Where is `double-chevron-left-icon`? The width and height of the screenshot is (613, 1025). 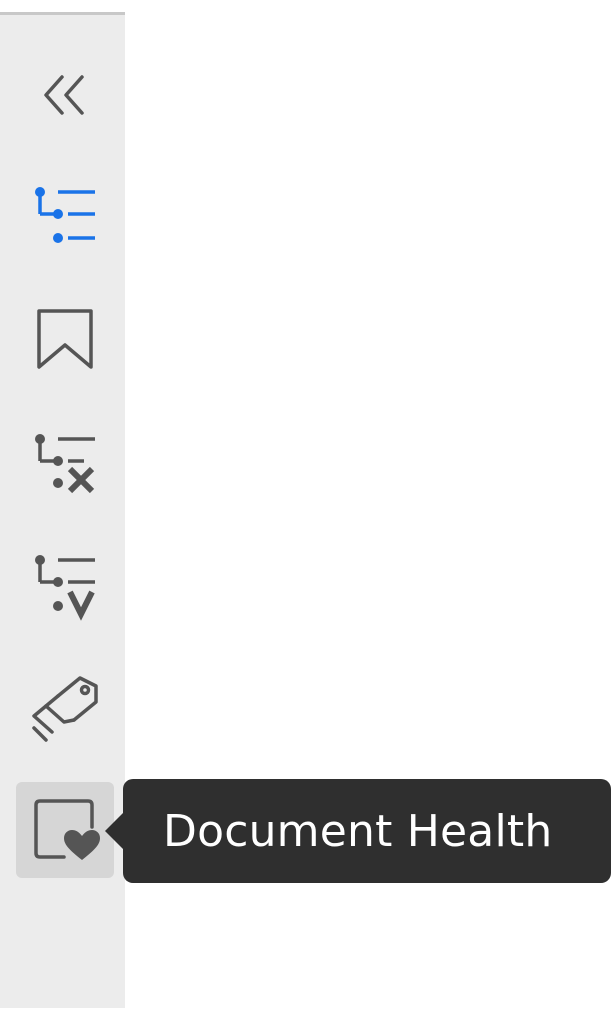 double-chevron-left-icon is located at coordinates (64, 95).